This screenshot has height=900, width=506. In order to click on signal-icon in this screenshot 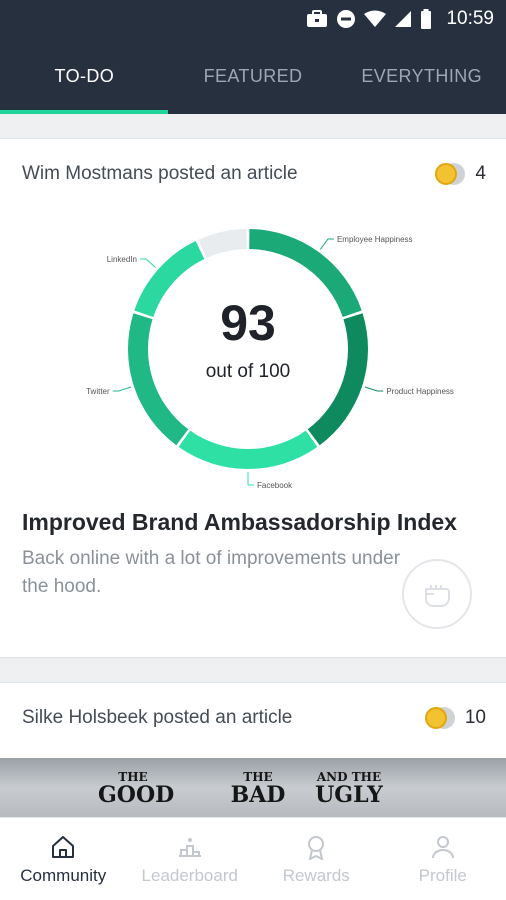, I will do `click(403, 19)`.